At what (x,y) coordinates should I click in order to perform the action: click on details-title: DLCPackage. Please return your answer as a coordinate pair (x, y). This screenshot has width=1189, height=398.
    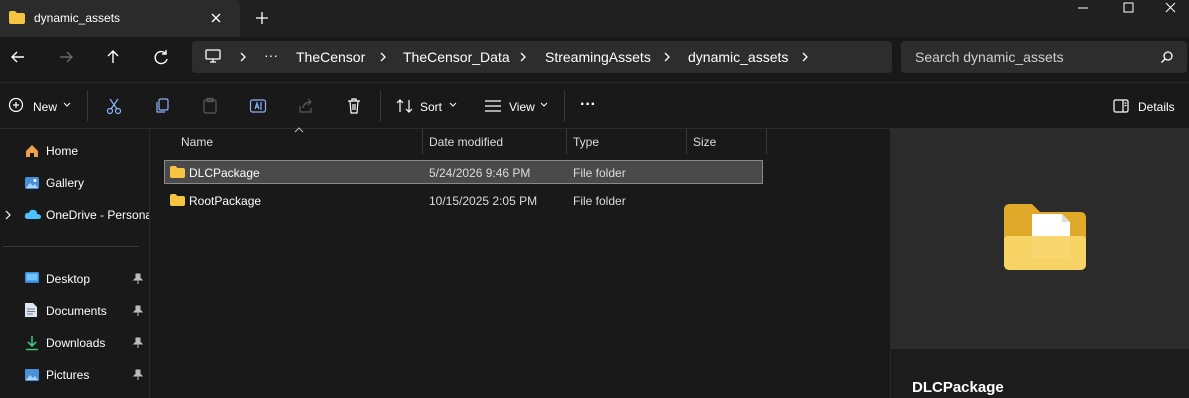
    Looking at the image, I should click on (958, 387).